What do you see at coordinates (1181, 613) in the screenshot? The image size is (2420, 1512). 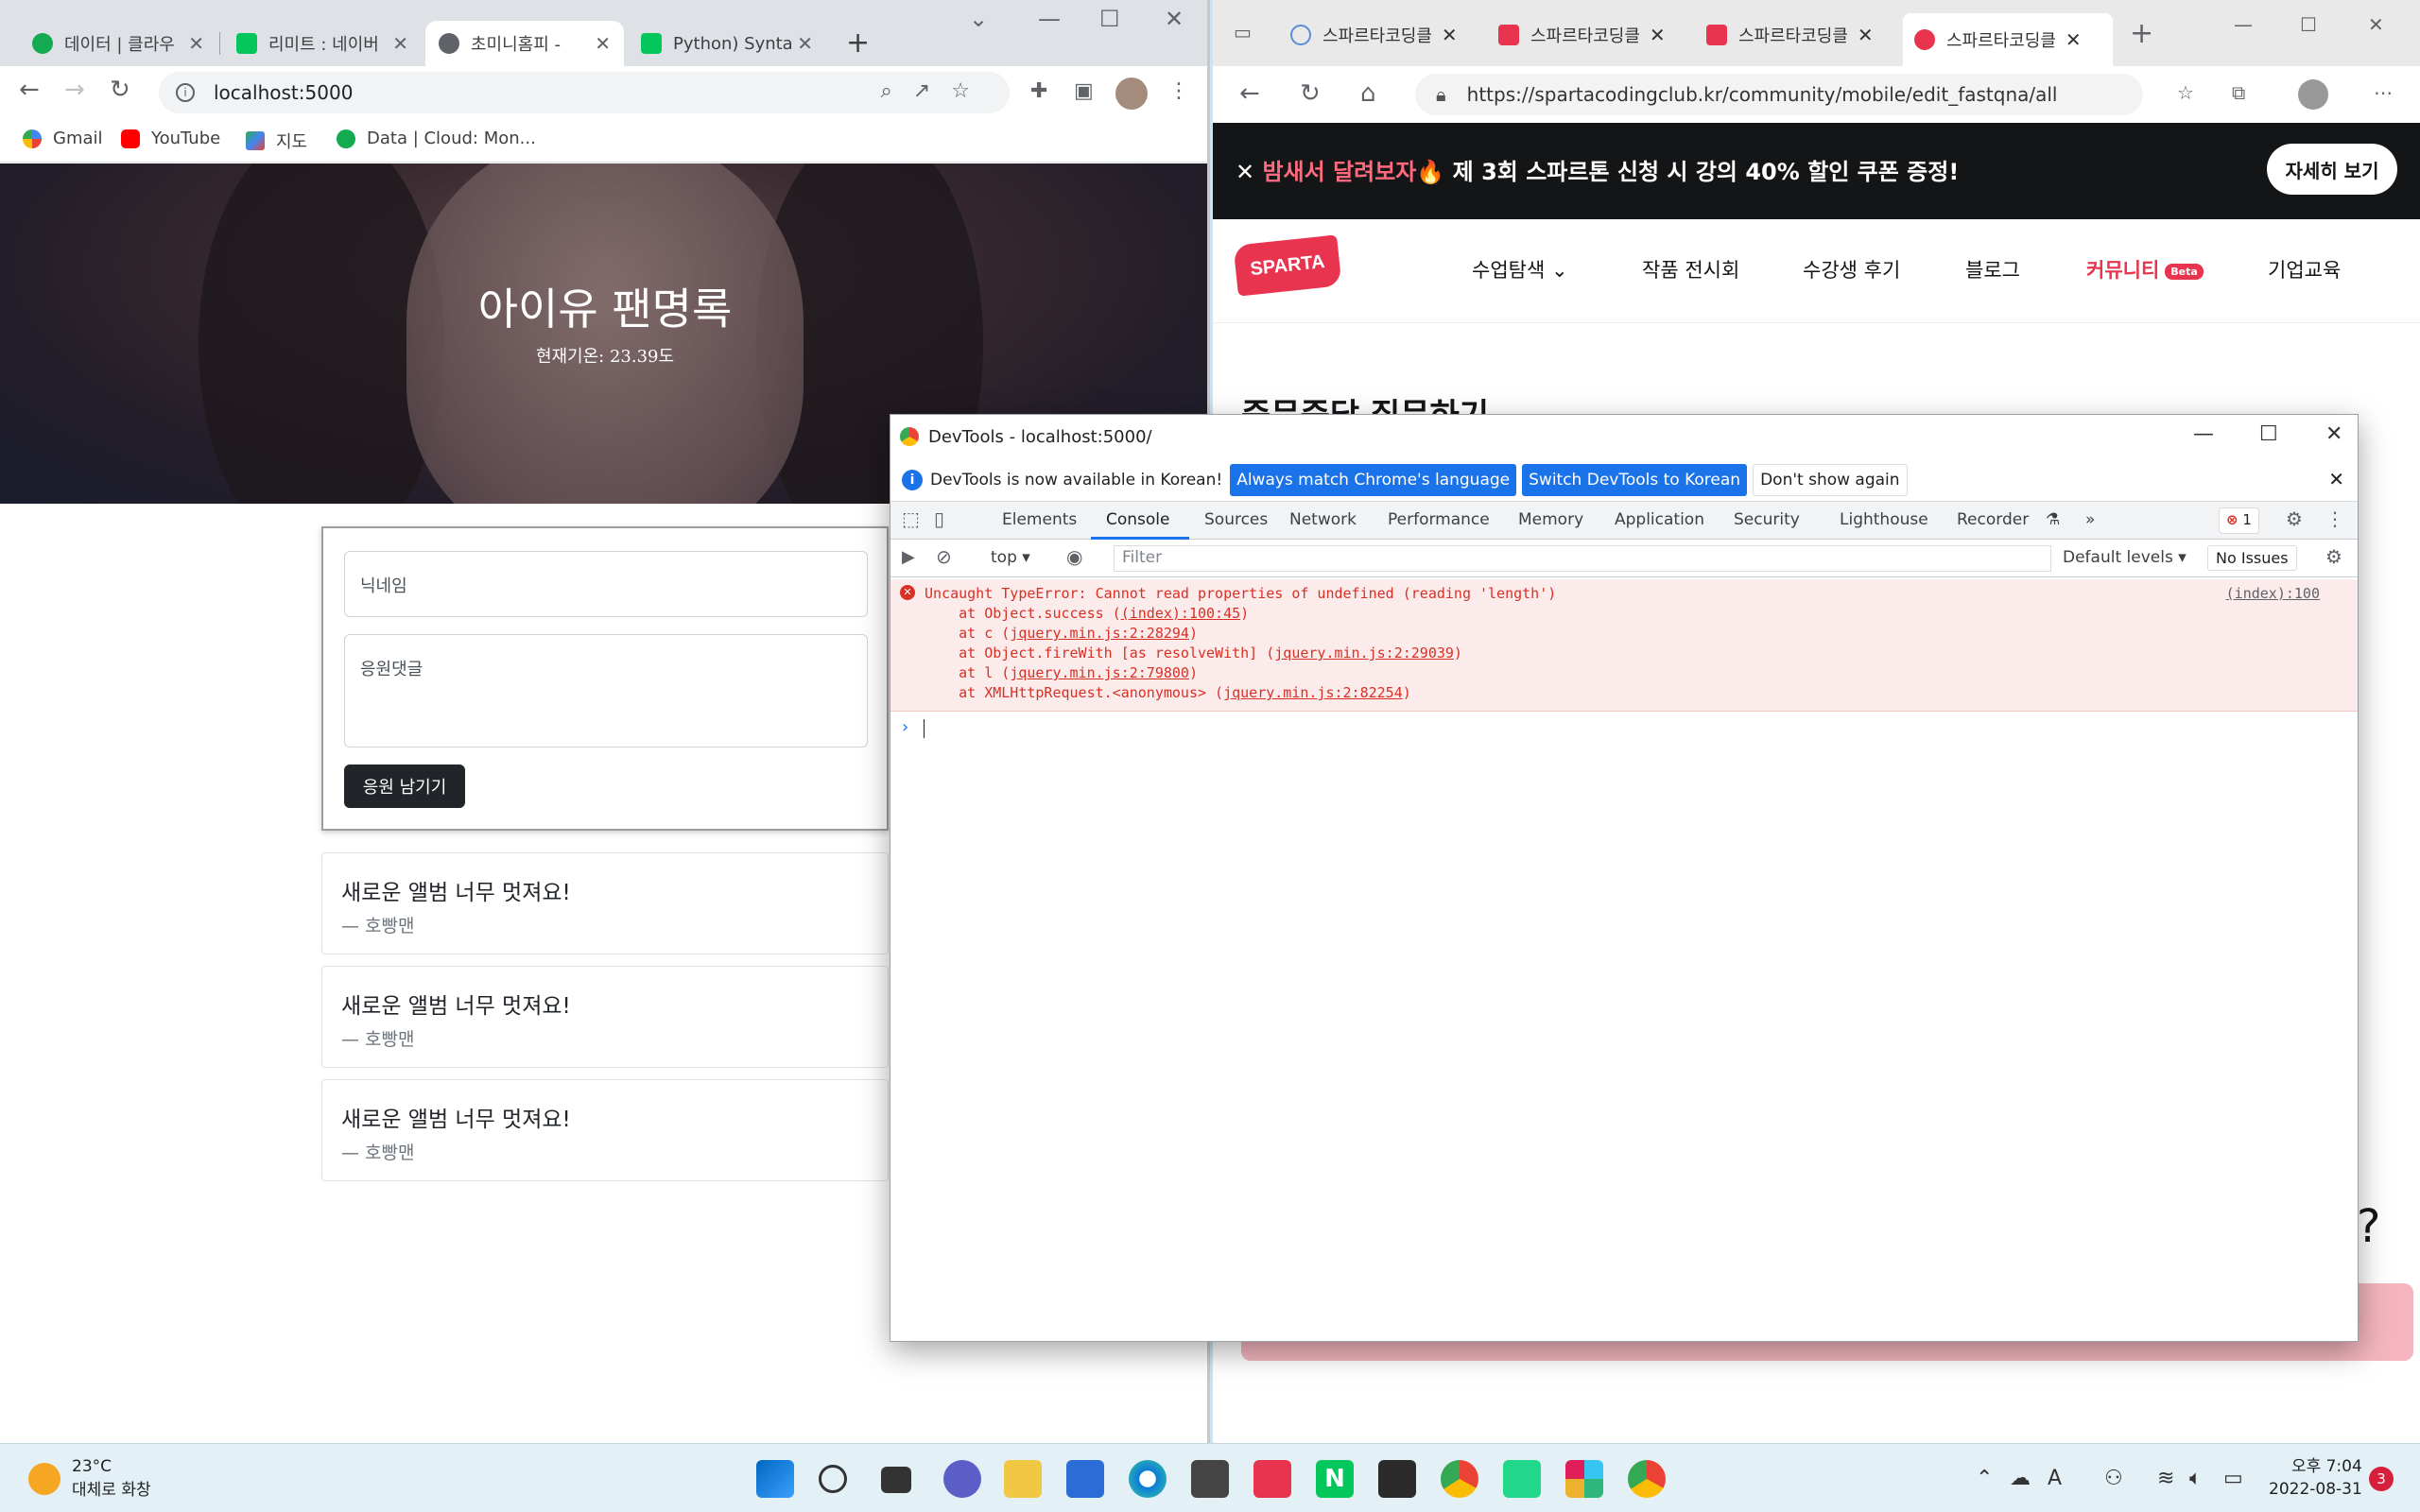 I see `stack-link: (index):100:45` at bounding box center [1181, 613].